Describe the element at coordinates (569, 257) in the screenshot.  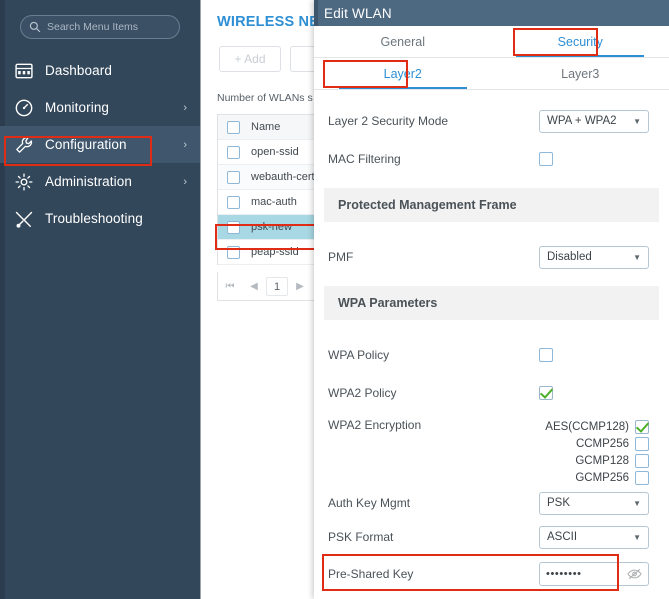
I see `pmf-value: Disabled` at that location.